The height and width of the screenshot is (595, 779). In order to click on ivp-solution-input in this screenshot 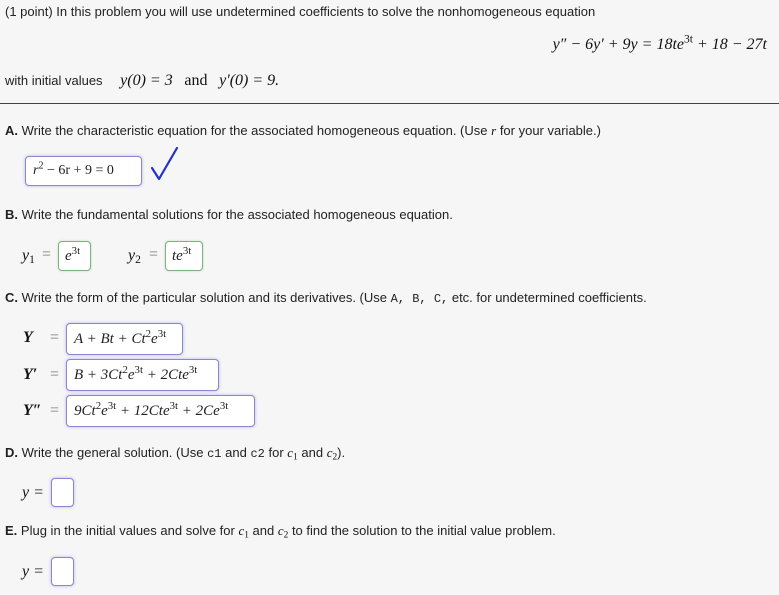, I will do `click(62, 571)`.